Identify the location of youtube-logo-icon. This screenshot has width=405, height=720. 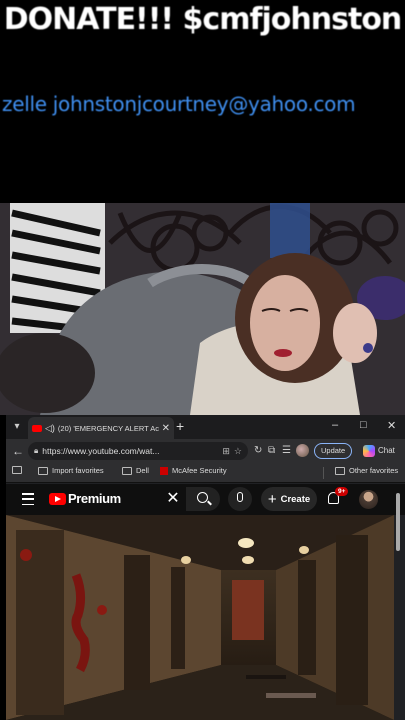
(57, 499).